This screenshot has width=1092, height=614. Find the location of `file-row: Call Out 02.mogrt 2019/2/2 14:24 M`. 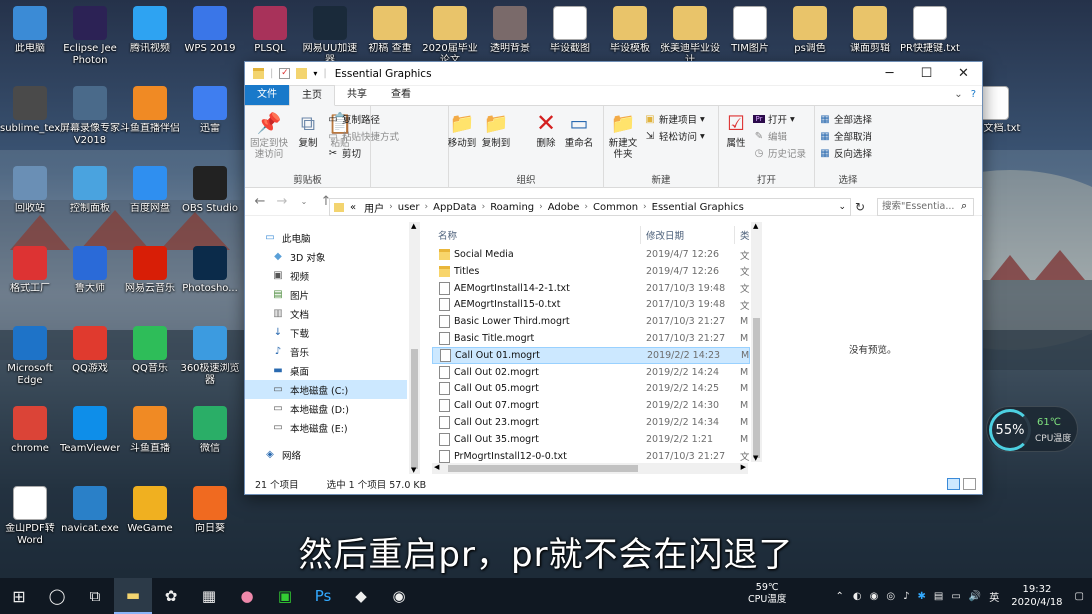

file-row: Call Out 02.mogrt 2019/2/2 14:24 M is located at coordinates (591, 372).